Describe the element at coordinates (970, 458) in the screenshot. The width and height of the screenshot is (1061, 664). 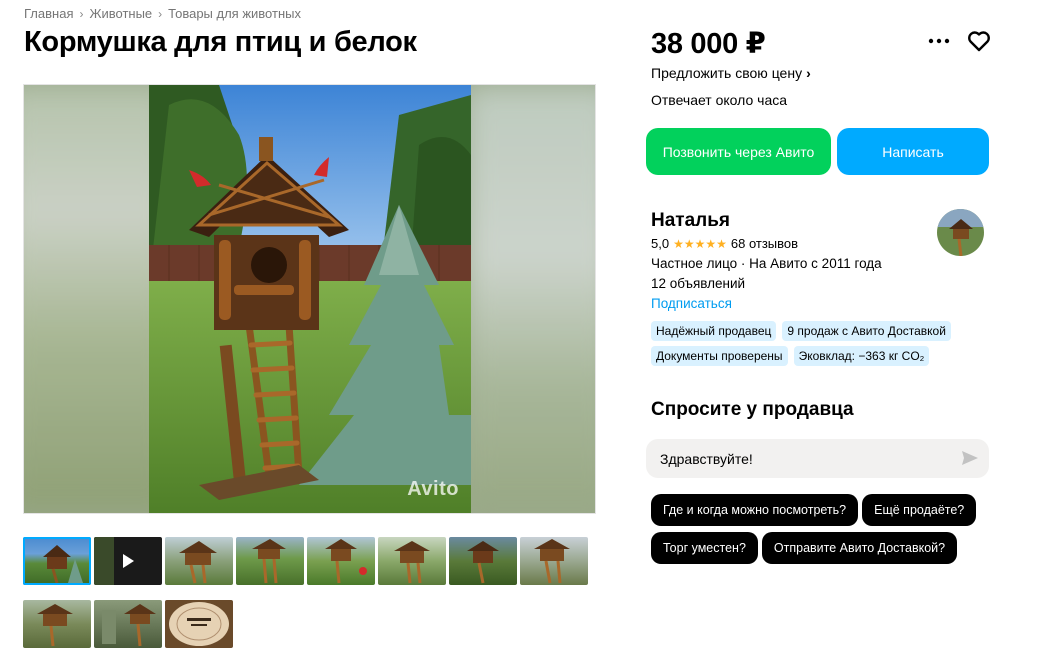
I see `send-icon` at that location.